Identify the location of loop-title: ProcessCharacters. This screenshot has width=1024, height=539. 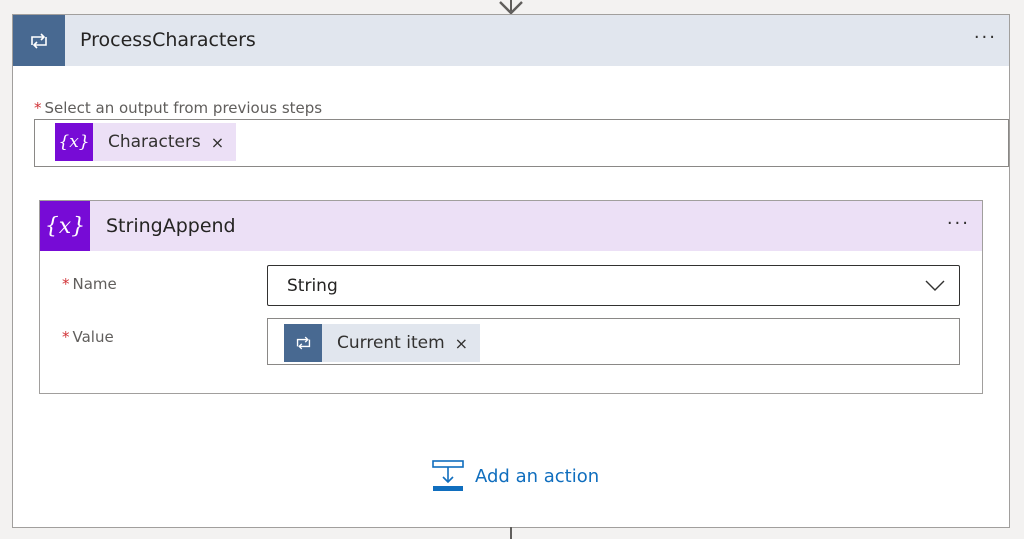
(168, 40).